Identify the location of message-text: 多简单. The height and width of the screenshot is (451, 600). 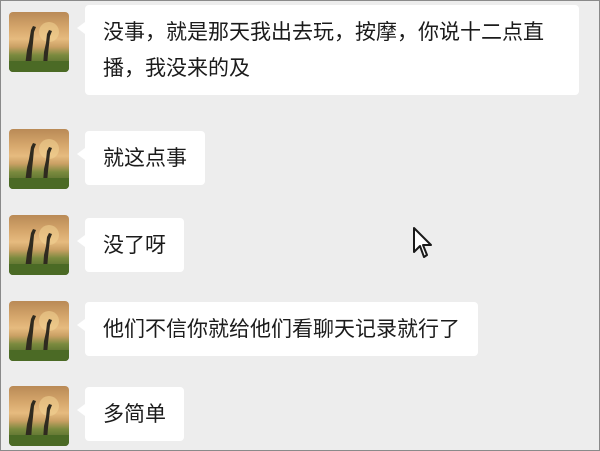
(134, 414).